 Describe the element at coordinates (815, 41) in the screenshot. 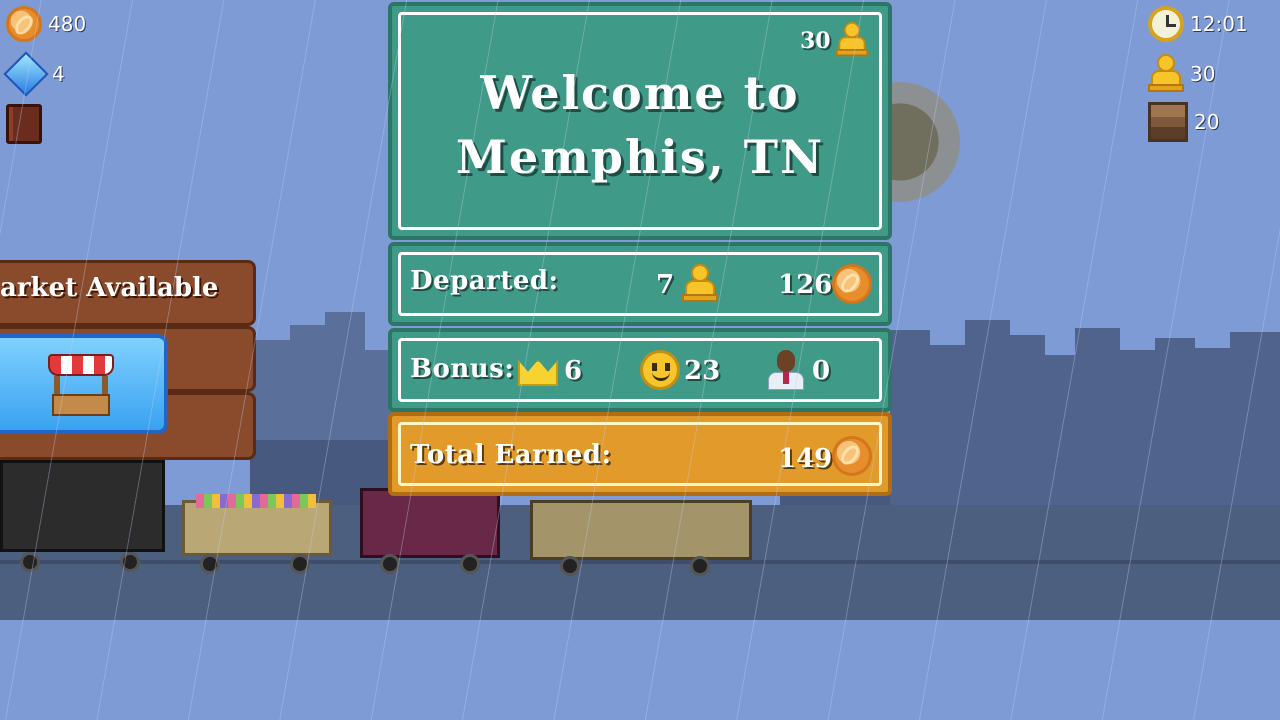

I see `station-capacity: 30` at that location.